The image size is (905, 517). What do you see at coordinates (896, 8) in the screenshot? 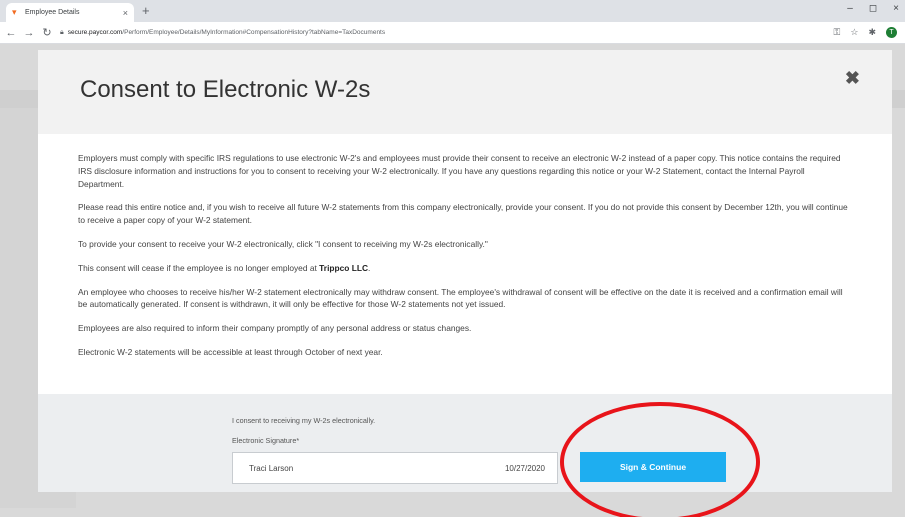
I see `window-close-icon: ×` at bounding box center [896, 8].